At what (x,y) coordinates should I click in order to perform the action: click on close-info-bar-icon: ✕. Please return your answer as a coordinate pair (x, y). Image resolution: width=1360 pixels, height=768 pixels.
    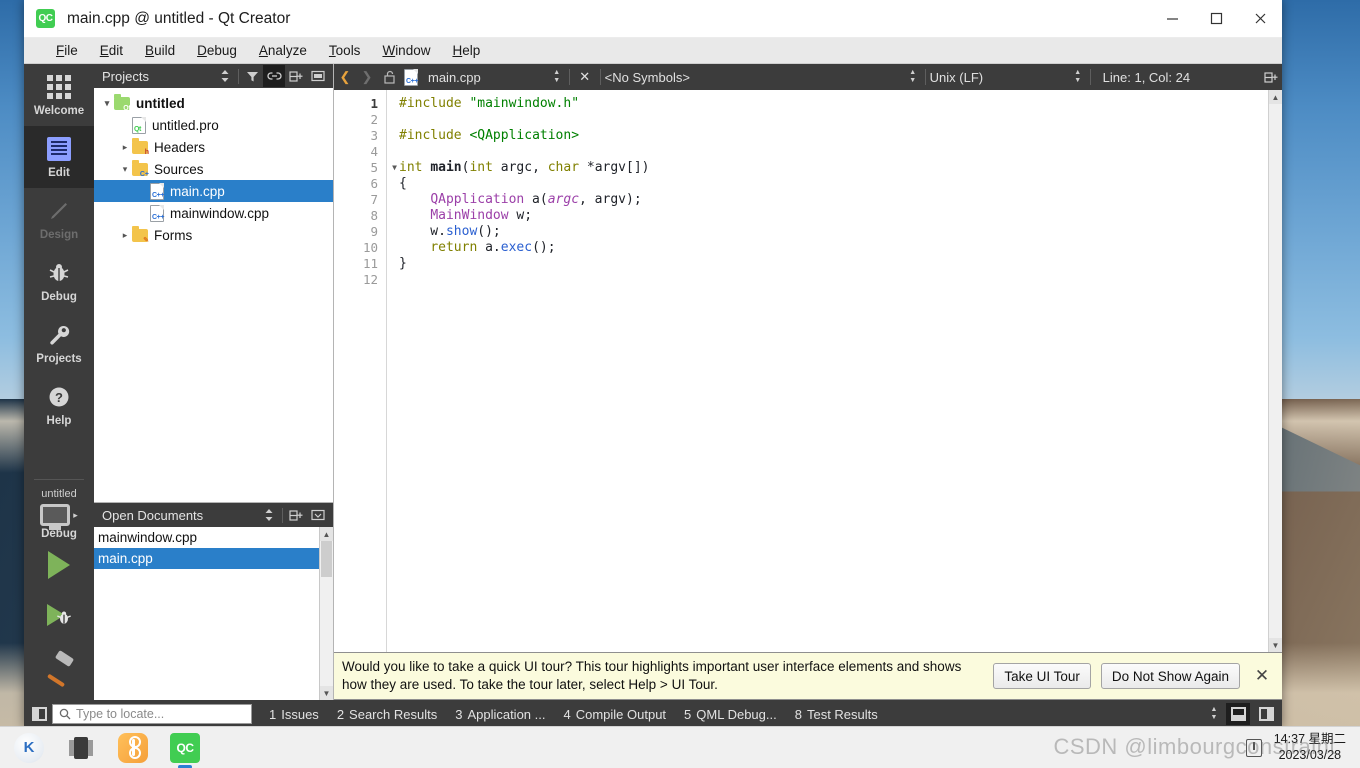
    Looking at the image, I should click on (1262, 676).